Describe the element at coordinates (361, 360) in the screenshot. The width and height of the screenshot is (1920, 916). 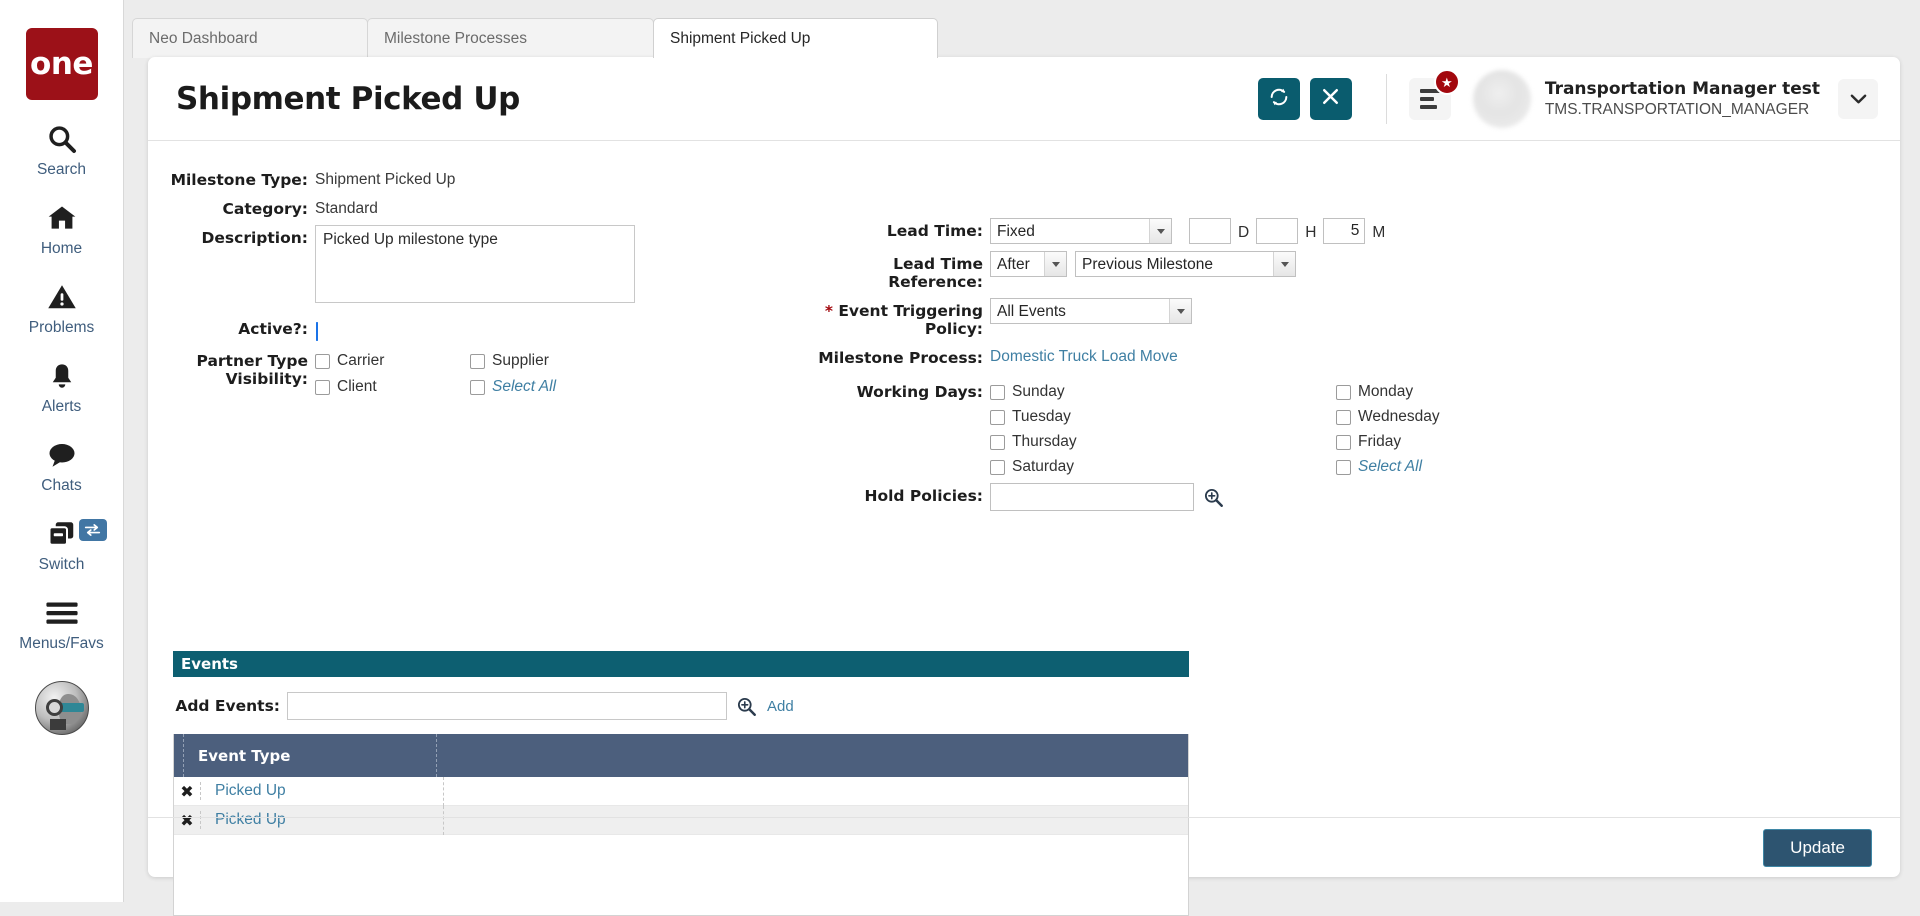
I see `checkbox-label: Carrier` at that location.